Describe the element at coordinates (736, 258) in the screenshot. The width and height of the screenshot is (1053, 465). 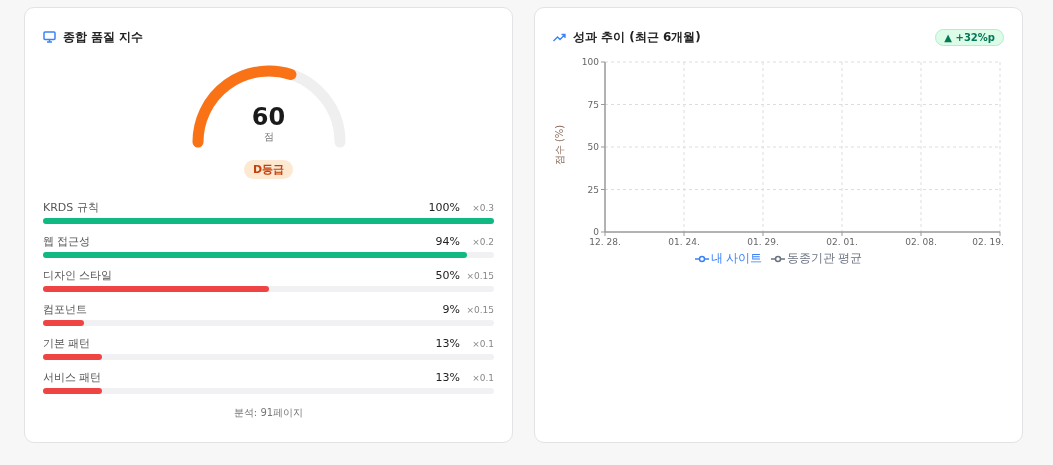
I see `legend-label: 내 사이트` at that location.